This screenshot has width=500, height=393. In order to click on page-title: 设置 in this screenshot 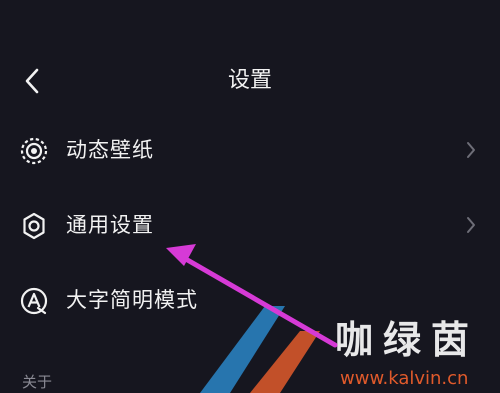, I will do `click(249, 80)`.